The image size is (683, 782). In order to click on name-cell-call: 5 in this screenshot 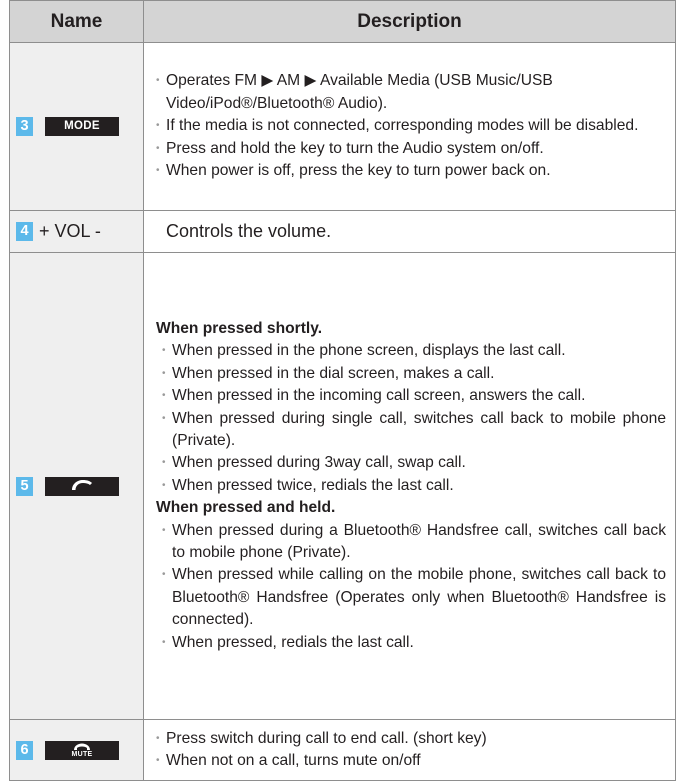, I will do `click(76, 486)`.